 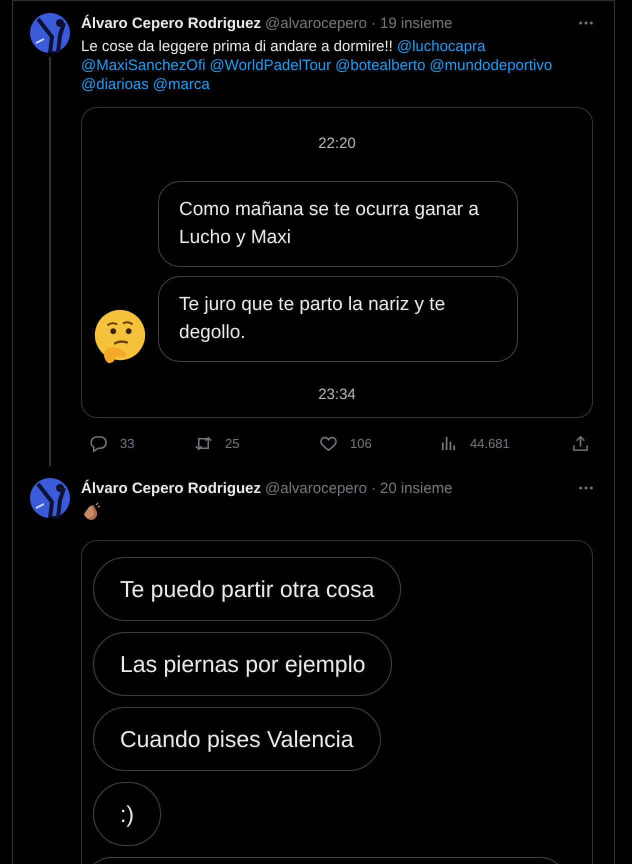 What do you see at coordinates (247, 589) in the screenshot?
I see `chat-bubble: Te puedo partir otra cosa` at bounding box center [247, 589].